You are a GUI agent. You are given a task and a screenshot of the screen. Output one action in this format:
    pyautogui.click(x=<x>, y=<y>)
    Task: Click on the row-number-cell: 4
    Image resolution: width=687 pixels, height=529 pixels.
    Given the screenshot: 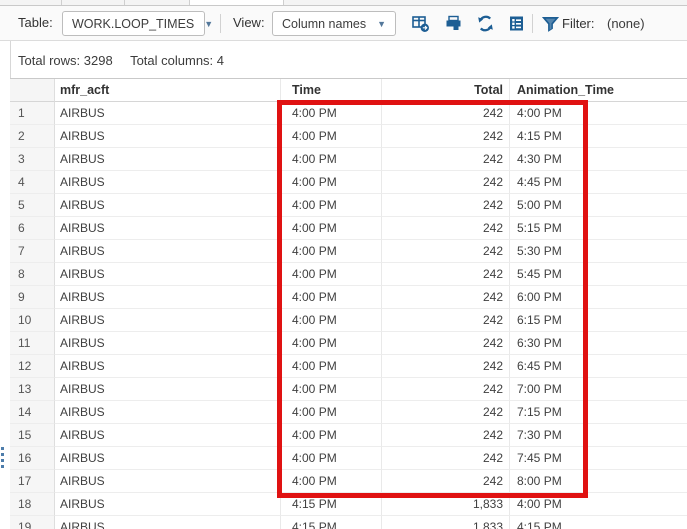 What is the action you would take?
    pyautogui.click(x=32, y=182)
    